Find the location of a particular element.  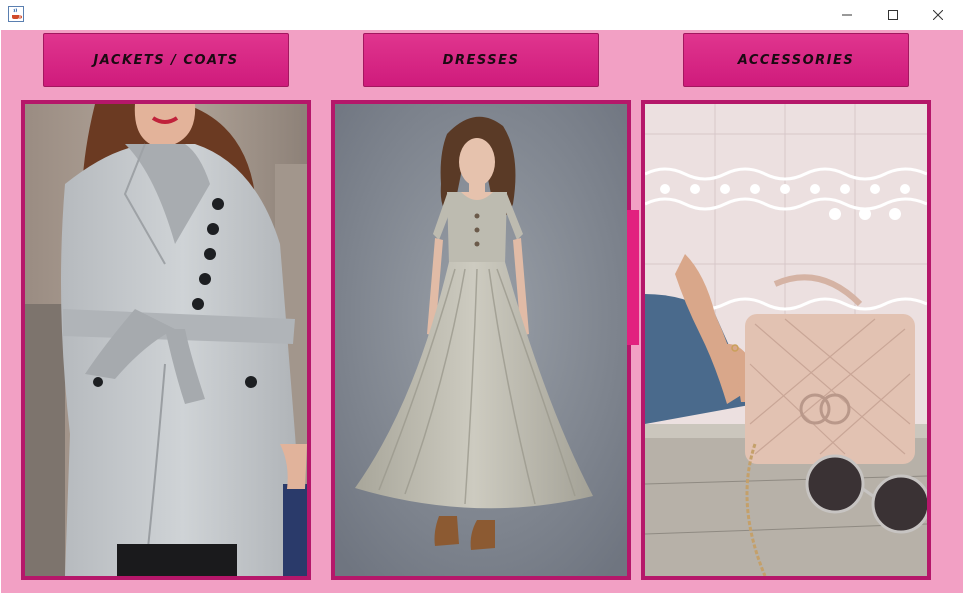

window-bottom-area is located at coordinates (482, 587).